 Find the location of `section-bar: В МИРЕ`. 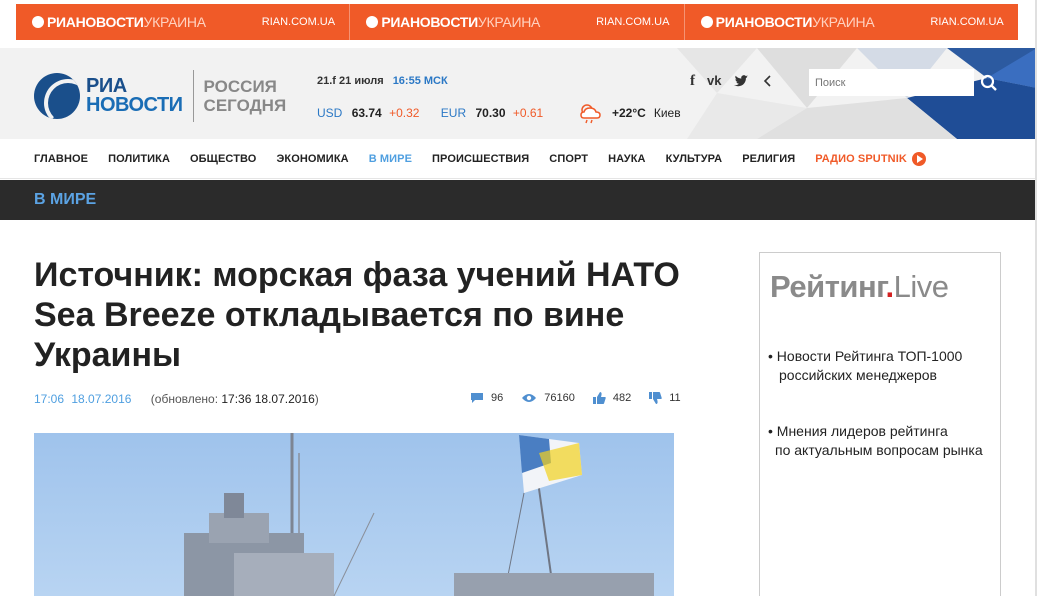

section-bar: В МИРЕ is located at coordinates (517, 200).